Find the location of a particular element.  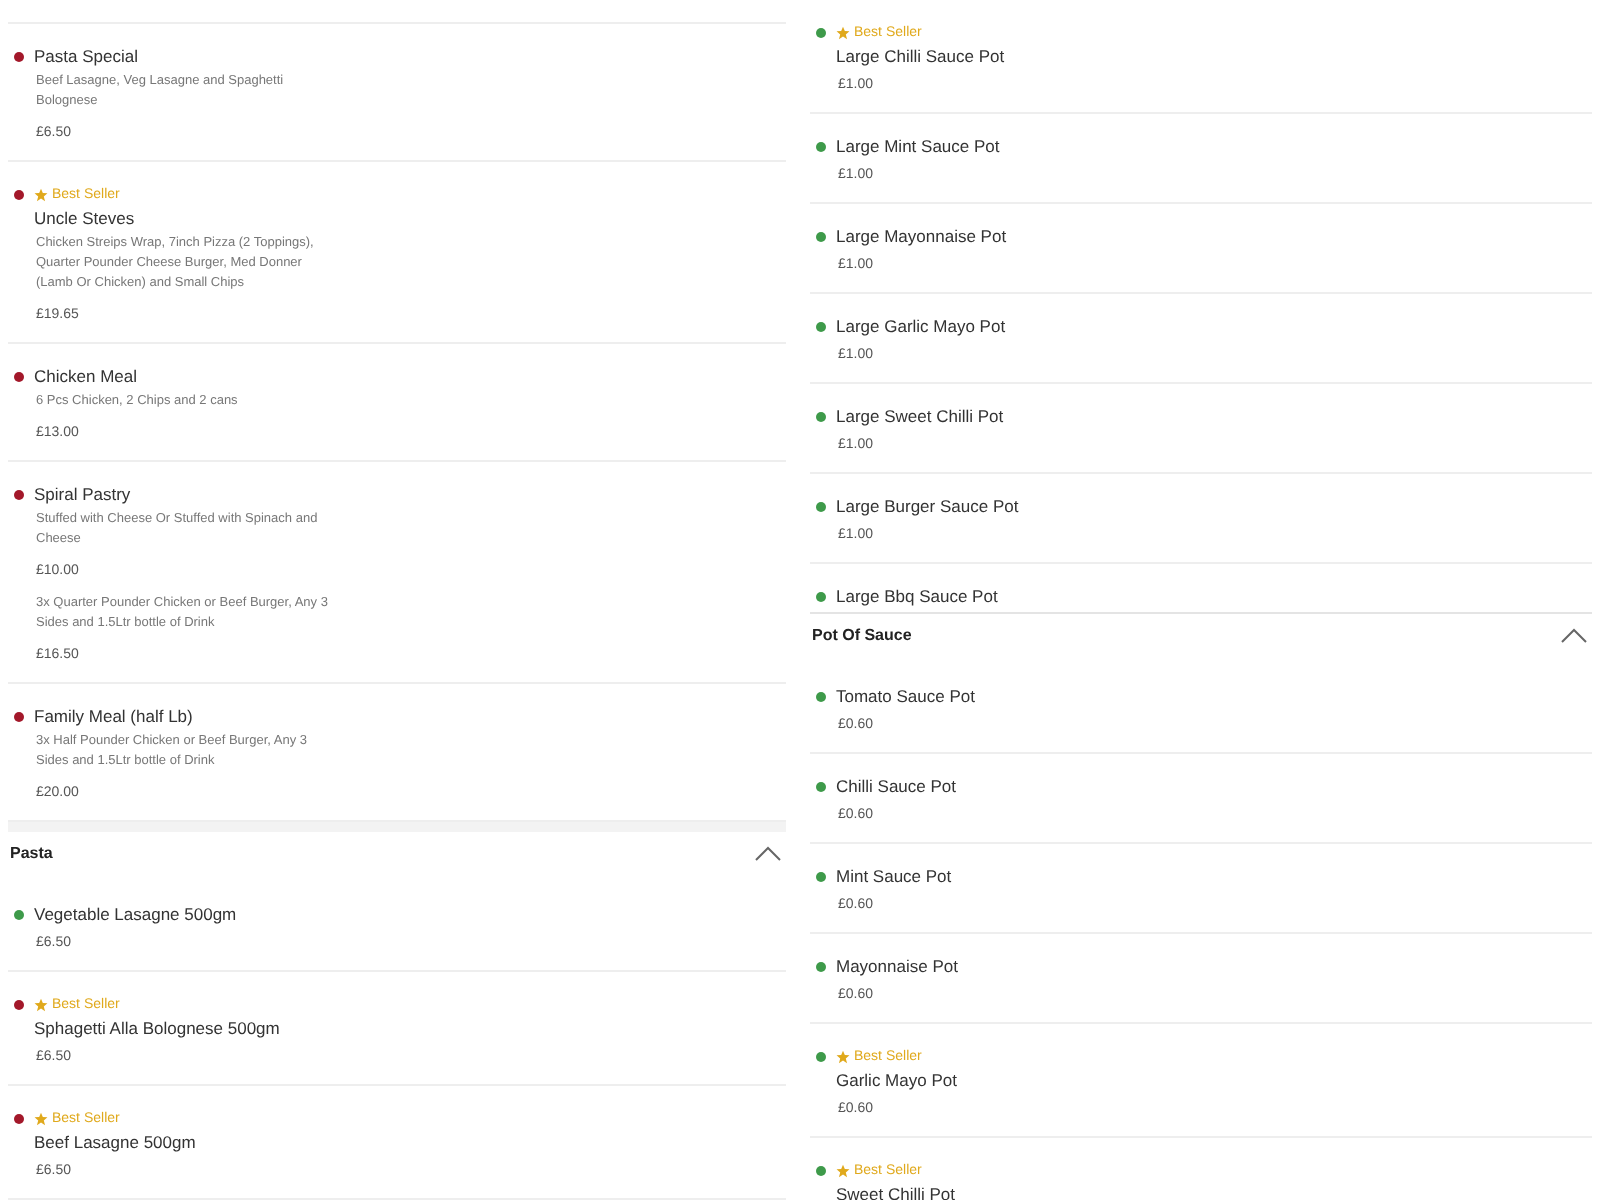

item-name: Mint Sauce Pot is located at coordinates (894, 876).